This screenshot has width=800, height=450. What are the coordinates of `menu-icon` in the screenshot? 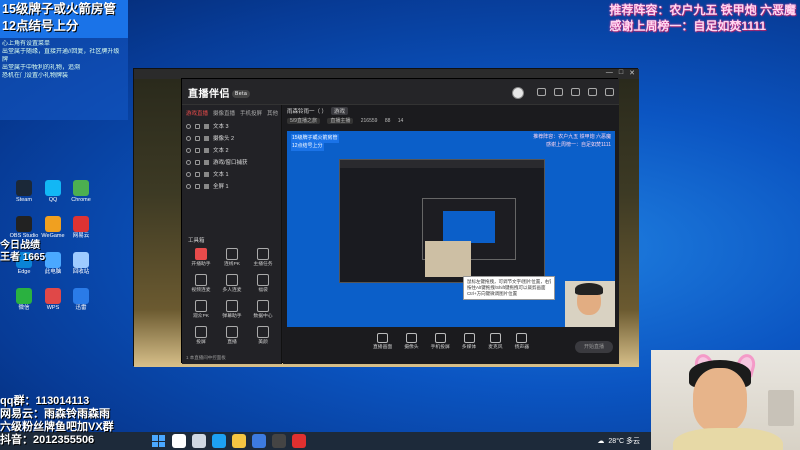 It's located at (609, 92).